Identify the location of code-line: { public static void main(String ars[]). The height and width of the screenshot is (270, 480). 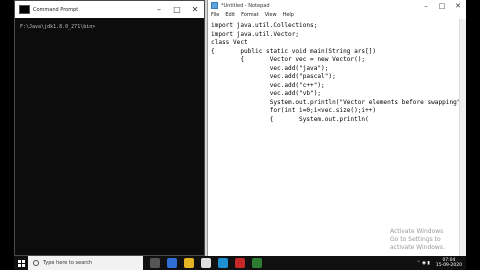
(294, 51).